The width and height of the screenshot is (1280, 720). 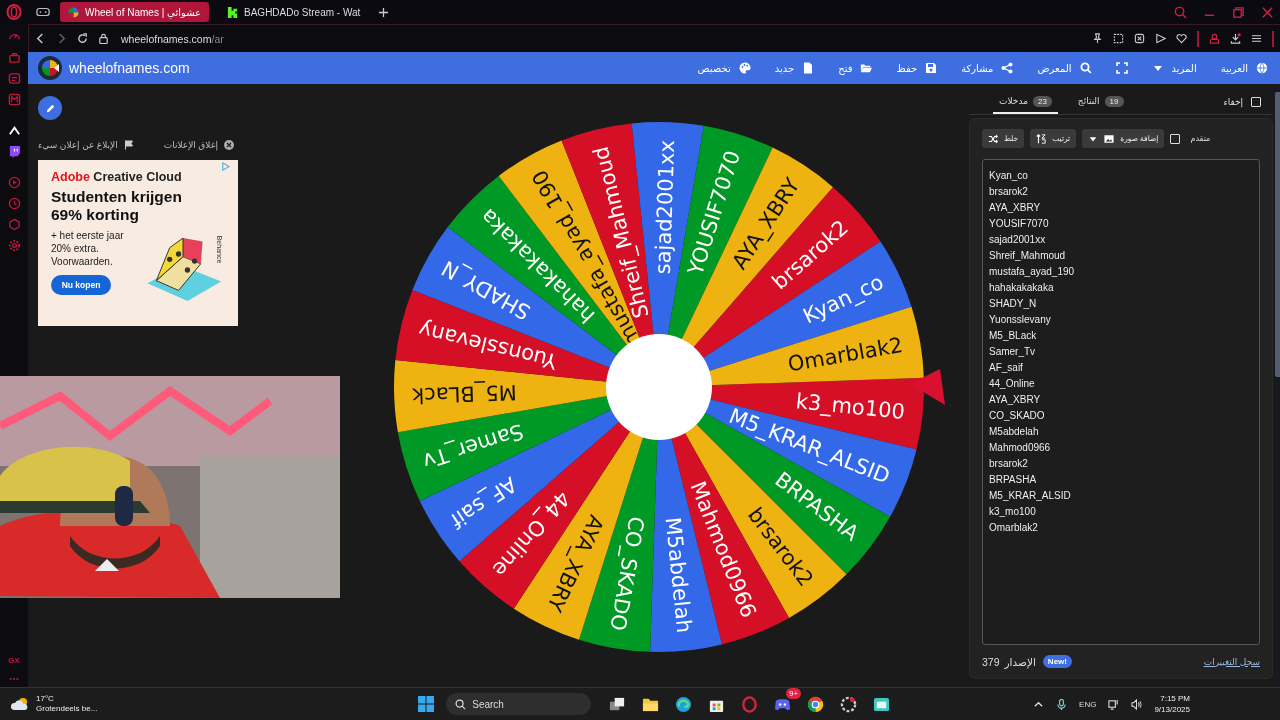 What do you see at coordinates (1172, 709) in the screenshot?
I see `clock-date: 9/13/2025` at bounding box center [1172, 709].